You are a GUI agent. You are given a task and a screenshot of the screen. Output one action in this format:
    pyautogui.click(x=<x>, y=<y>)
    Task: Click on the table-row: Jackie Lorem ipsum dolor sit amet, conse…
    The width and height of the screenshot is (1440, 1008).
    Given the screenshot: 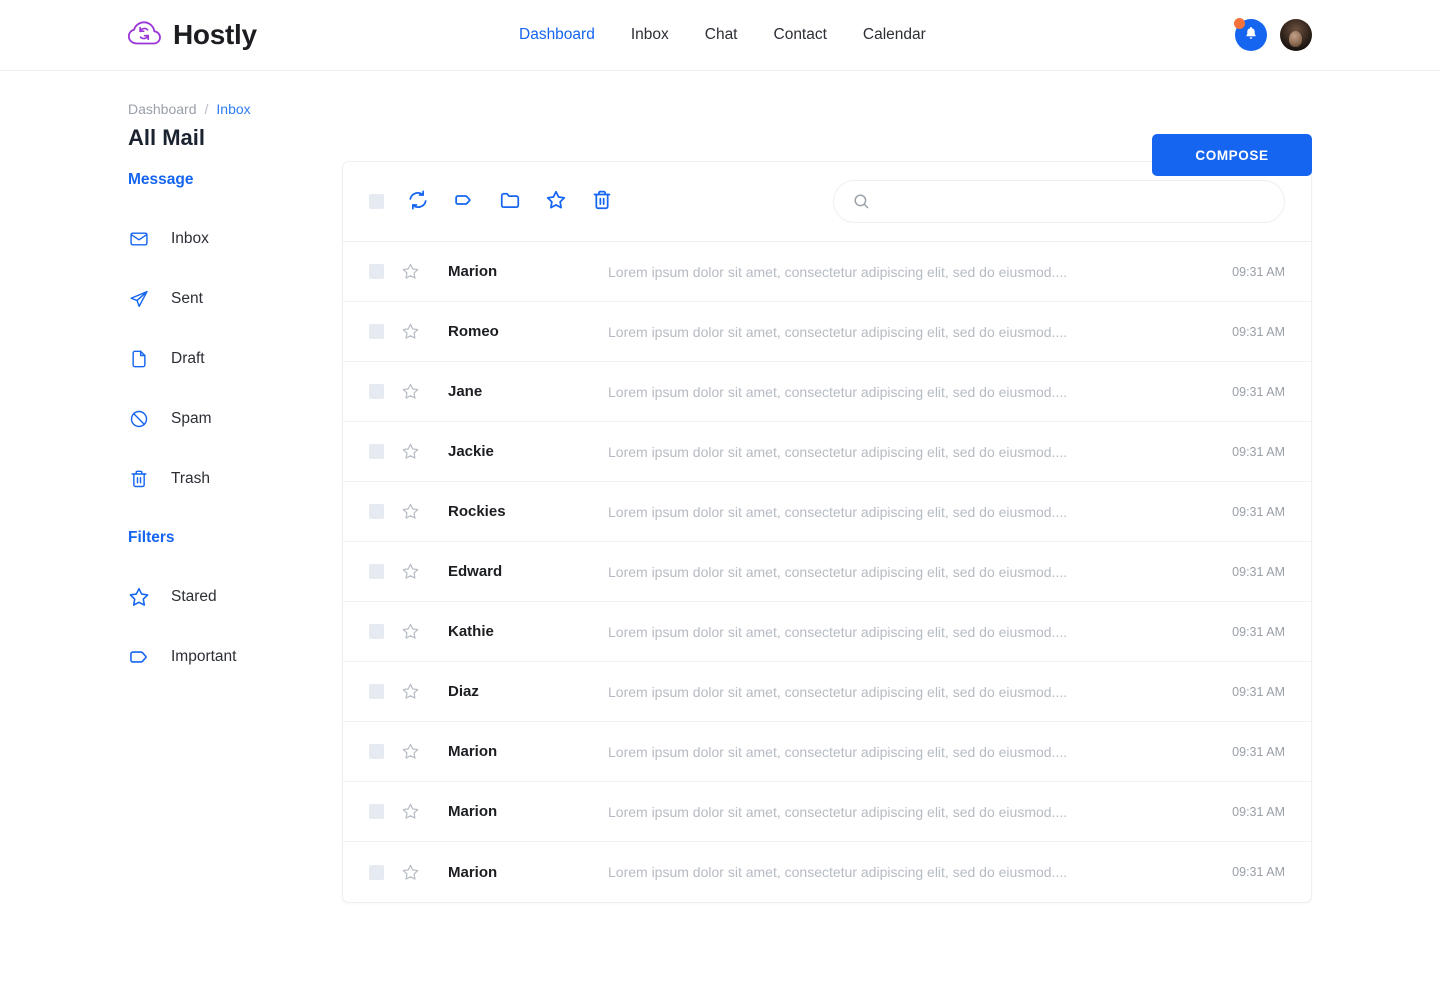 What is the action you would take?
    pyautogui.click(x=827, y=452)
    